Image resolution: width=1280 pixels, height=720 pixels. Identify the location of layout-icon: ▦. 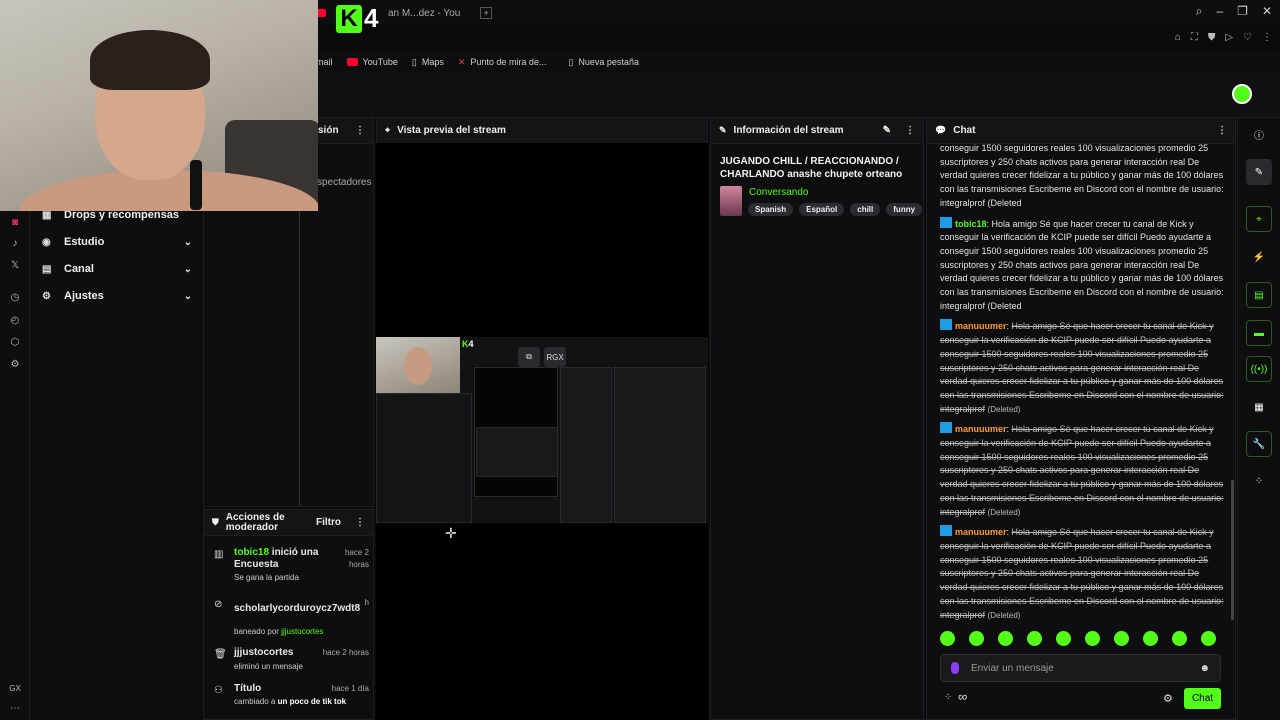
(1259, 407).